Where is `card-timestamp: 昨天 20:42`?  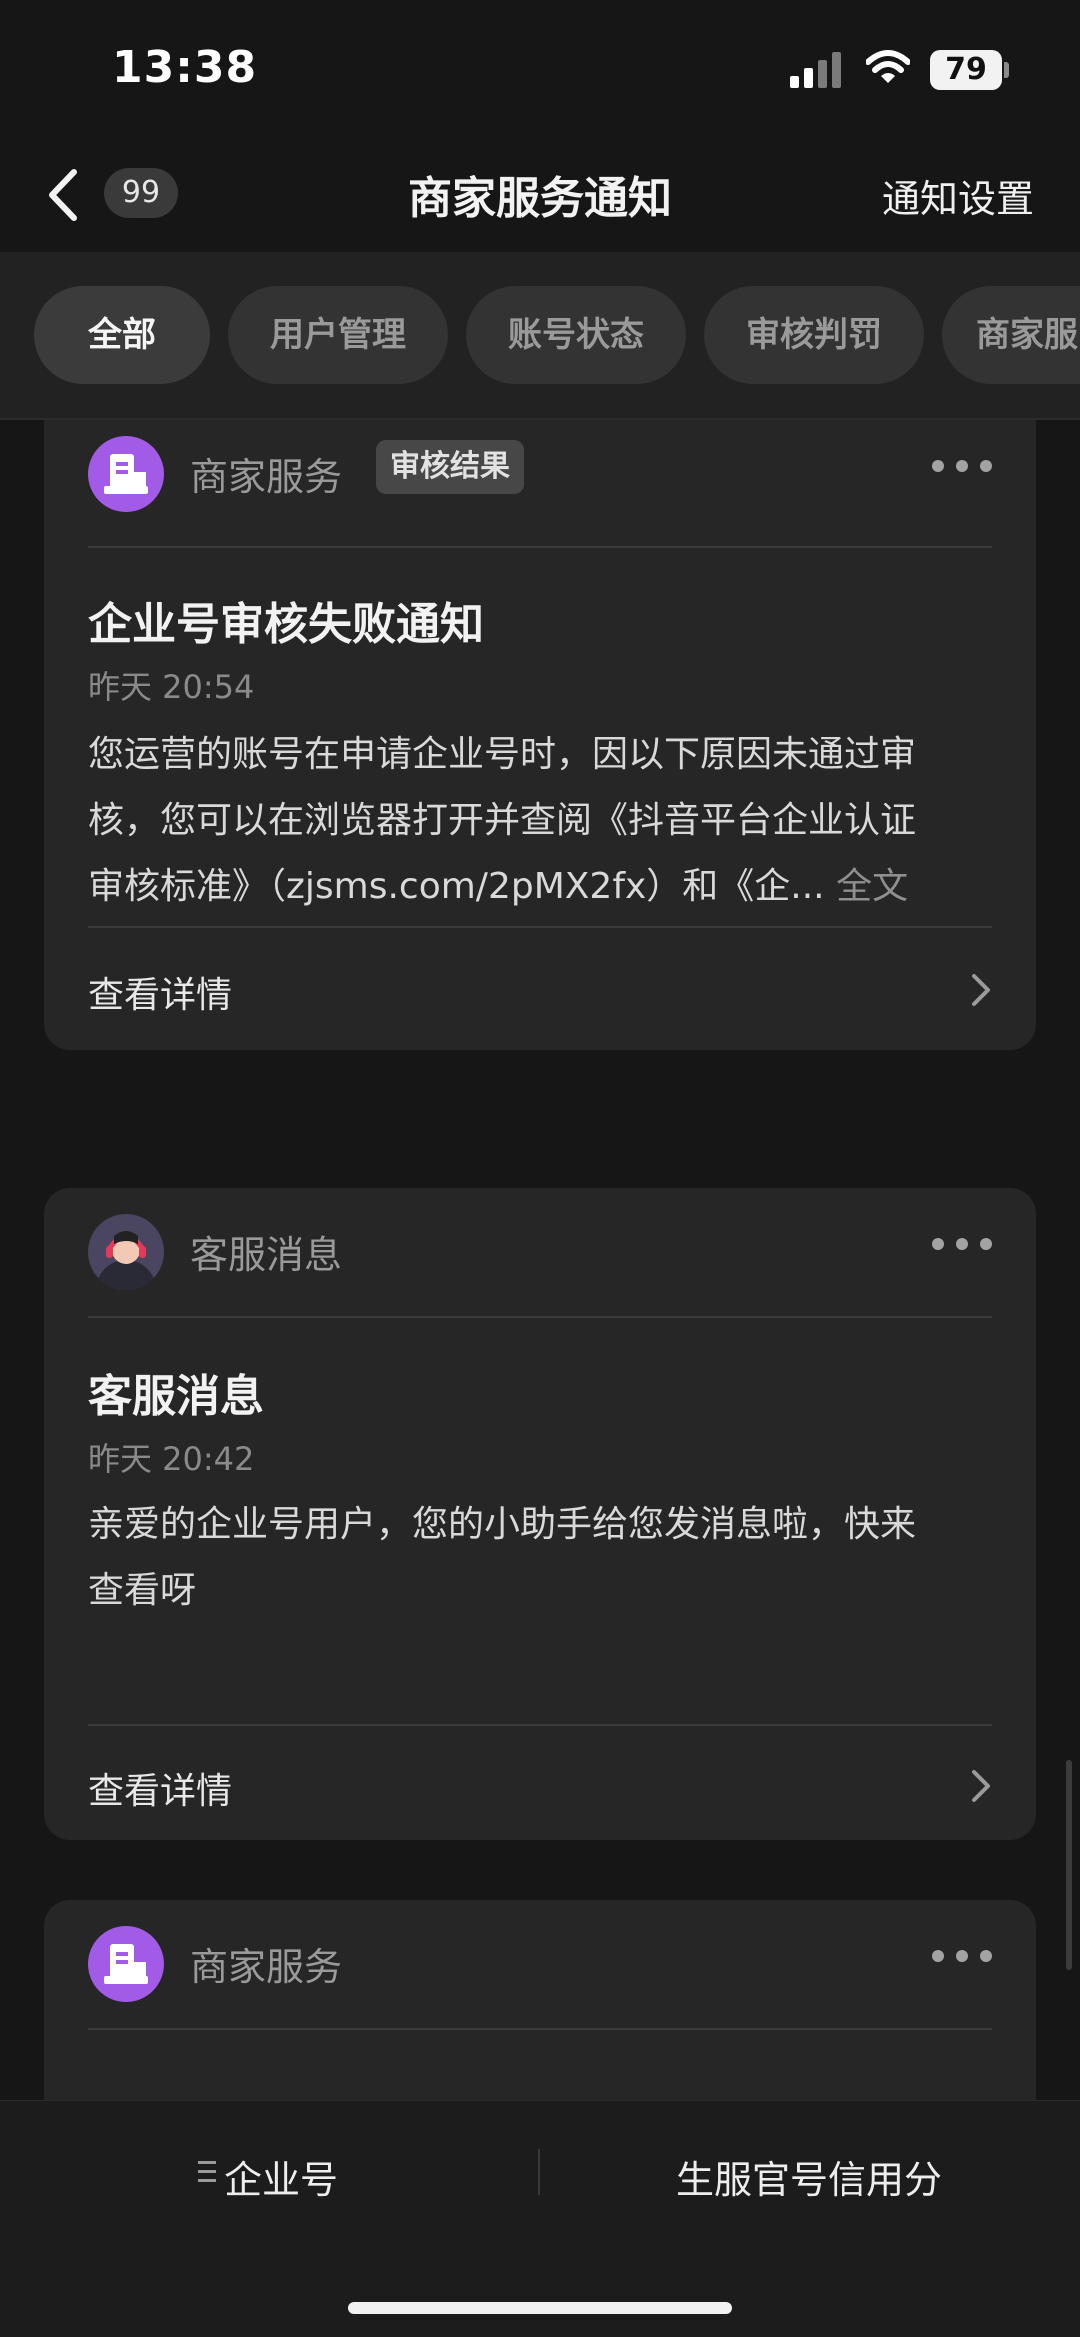
card-timestamp: 昨天 20:42 is located at coordinates (171, 1459).